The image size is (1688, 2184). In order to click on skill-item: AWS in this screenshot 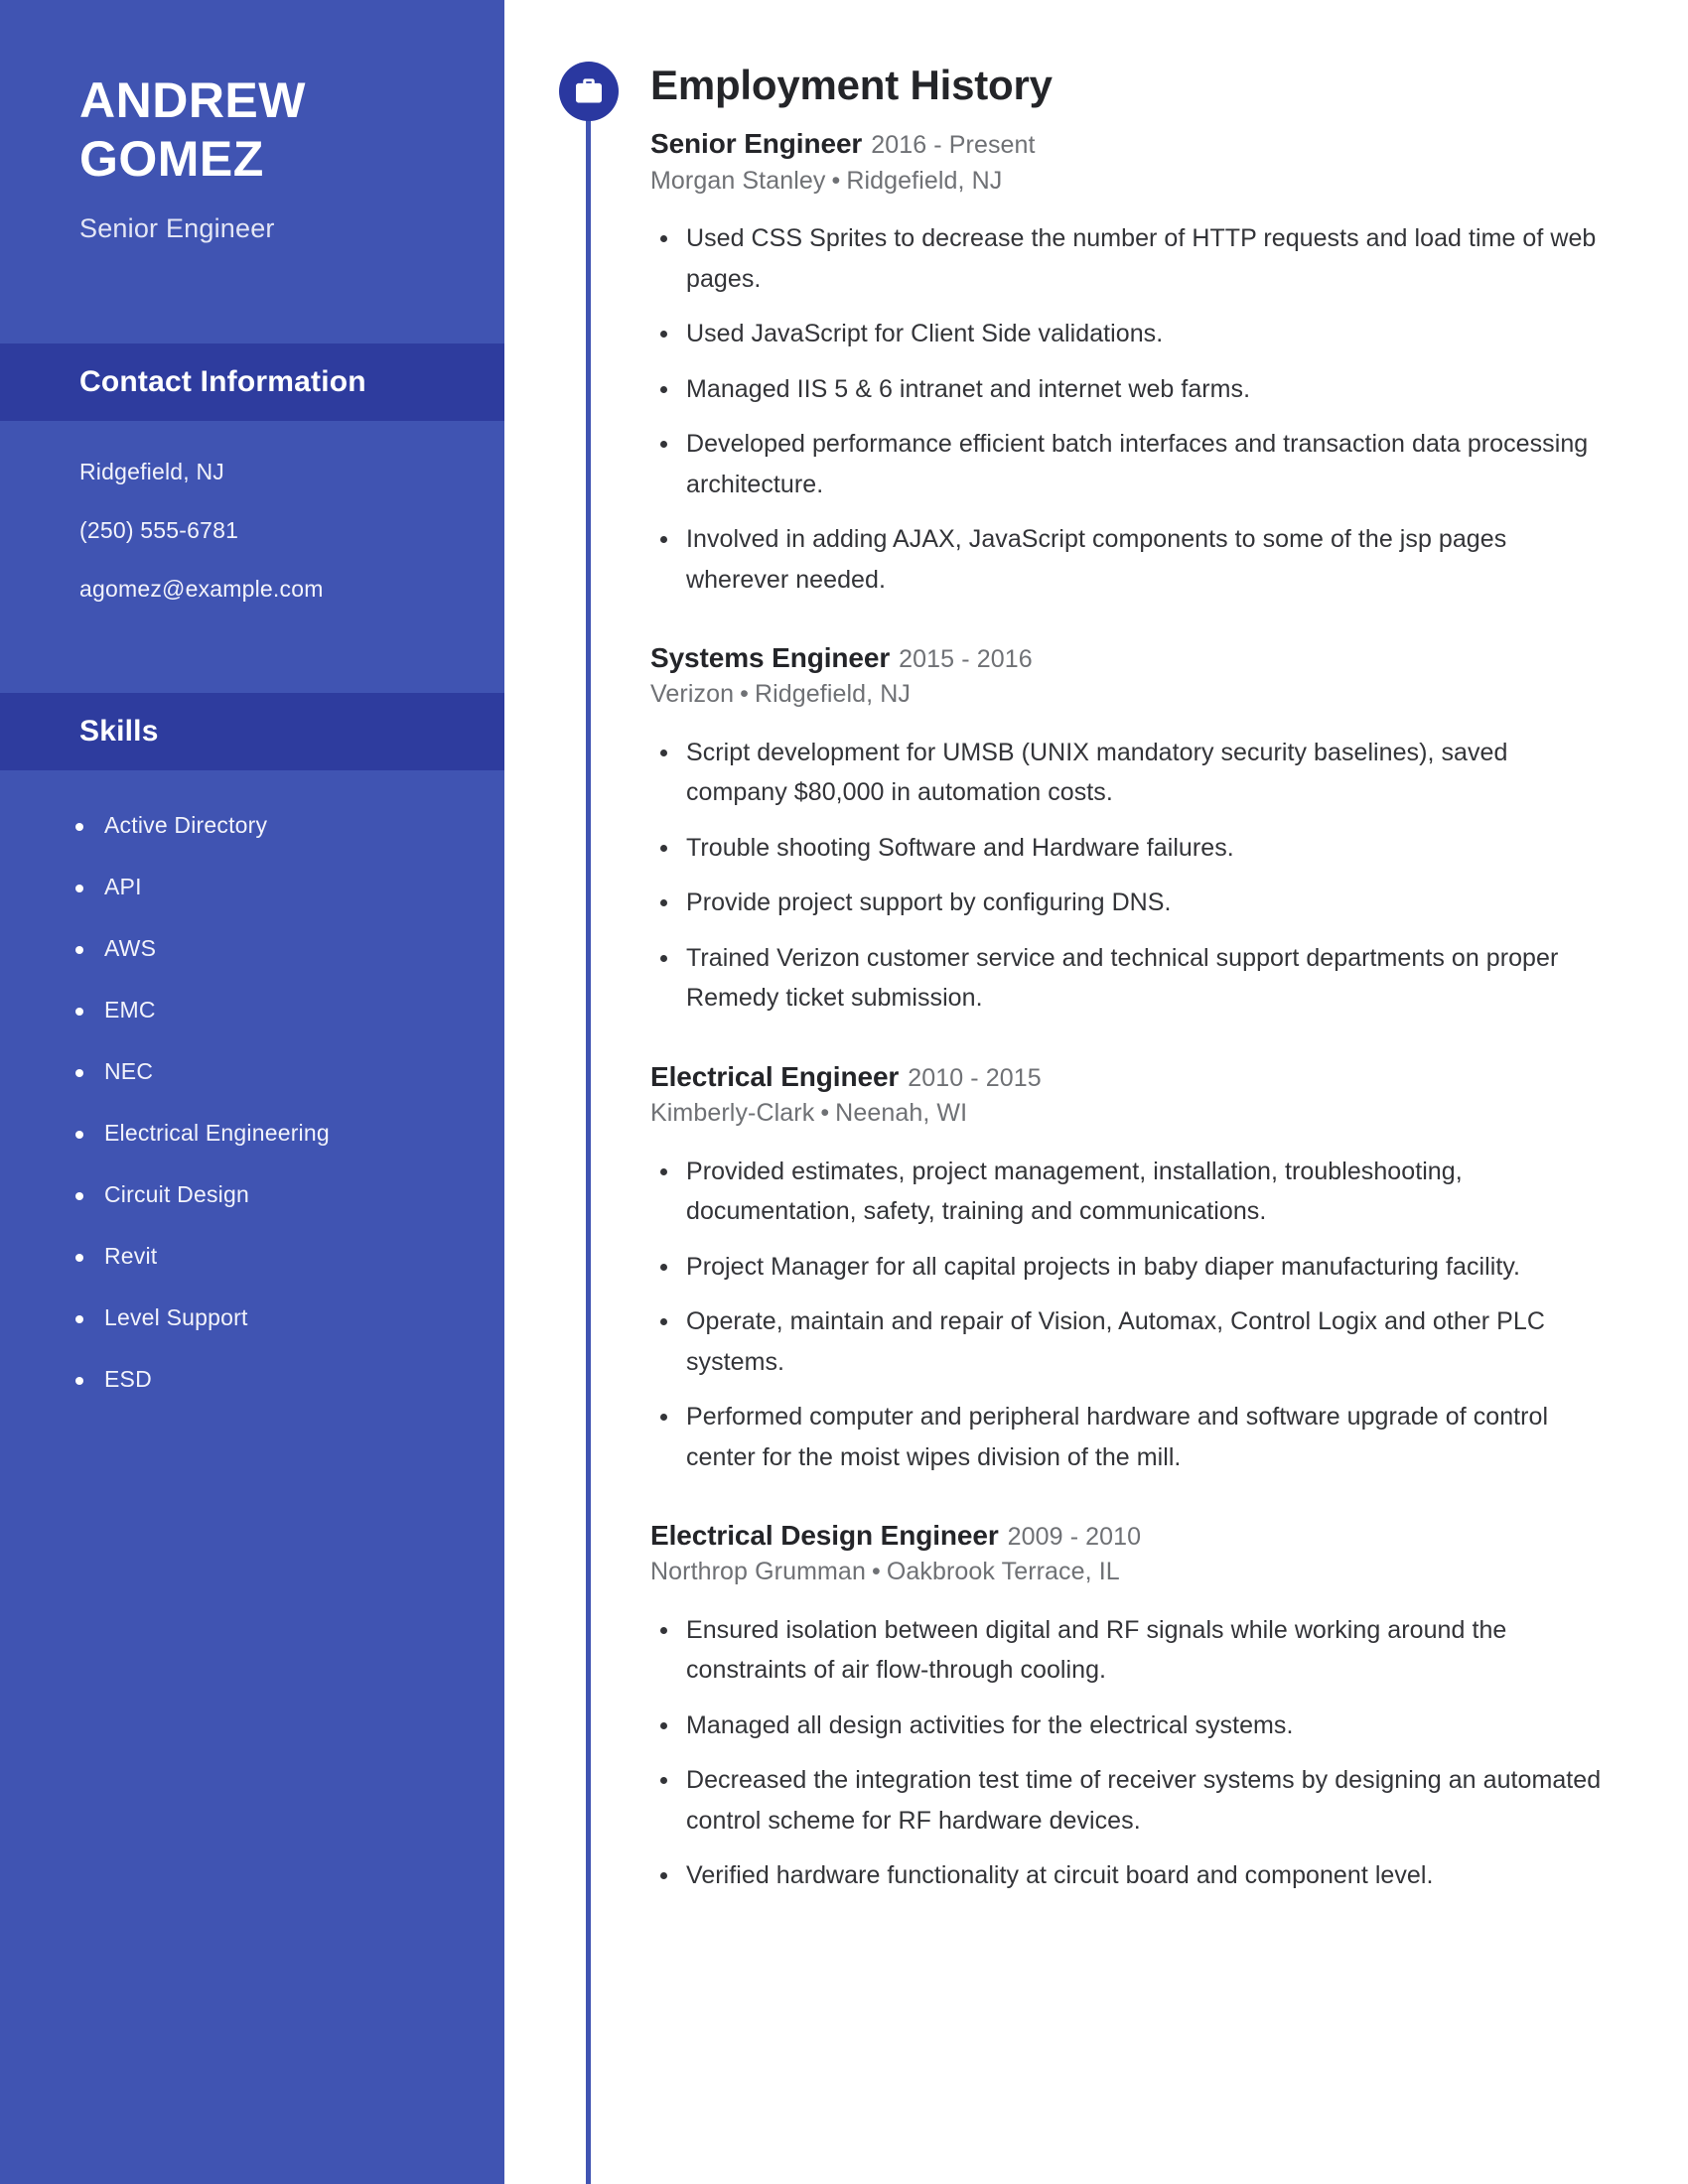, I will do `click(270, 948)`.